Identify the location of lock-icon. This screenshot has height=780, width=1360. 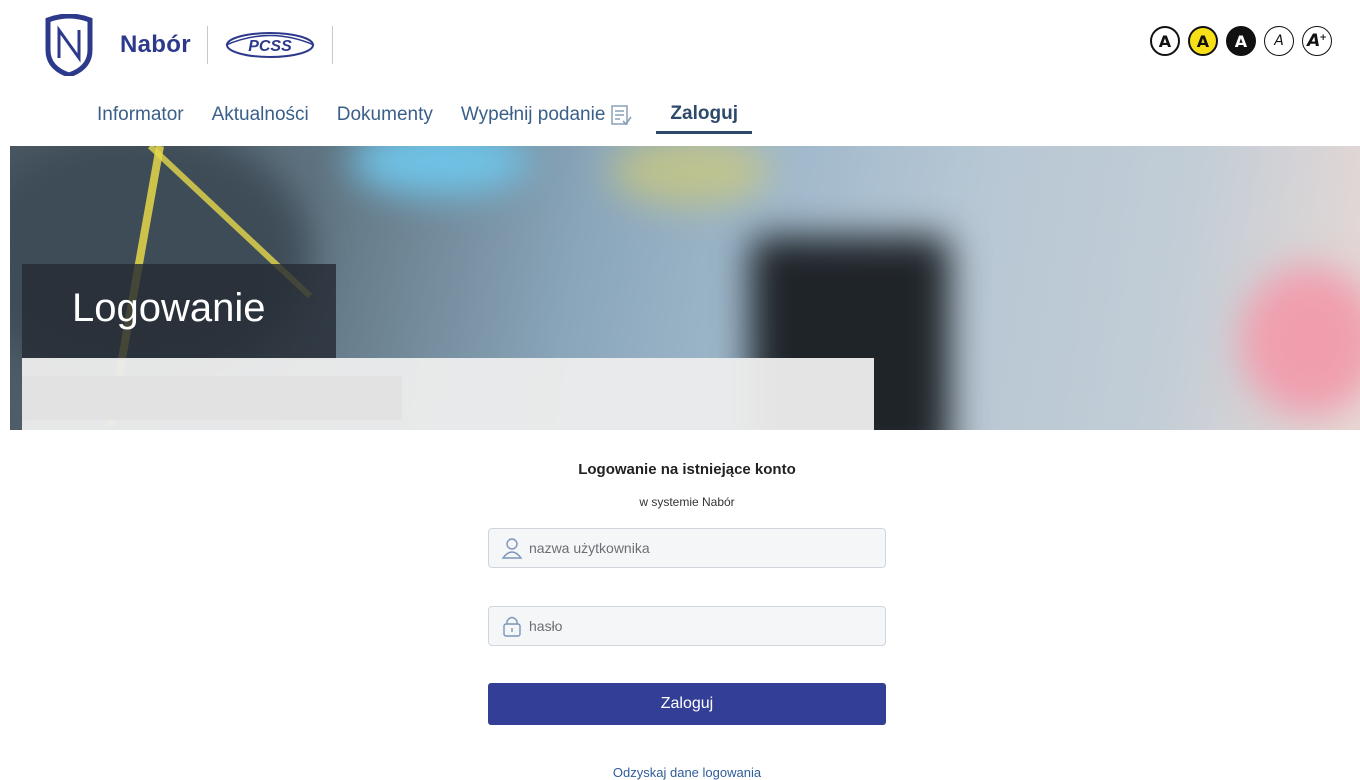
(512, 626).